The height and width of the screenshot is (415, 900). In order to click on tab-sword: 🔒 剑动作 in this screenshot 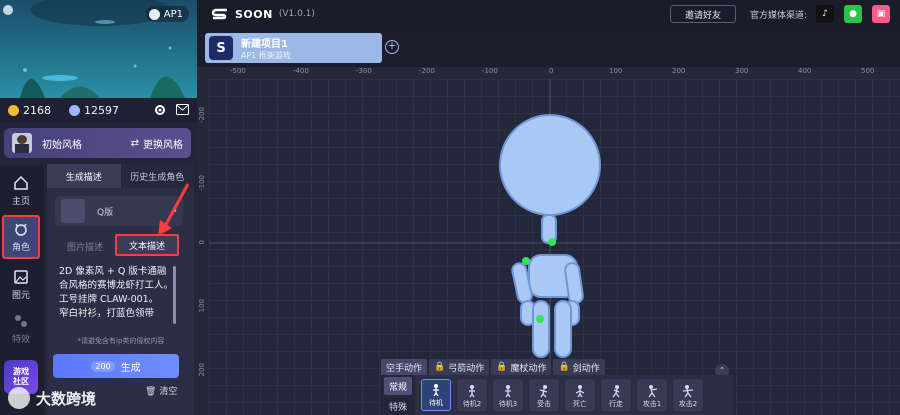, I will do `click(579, 367)`.